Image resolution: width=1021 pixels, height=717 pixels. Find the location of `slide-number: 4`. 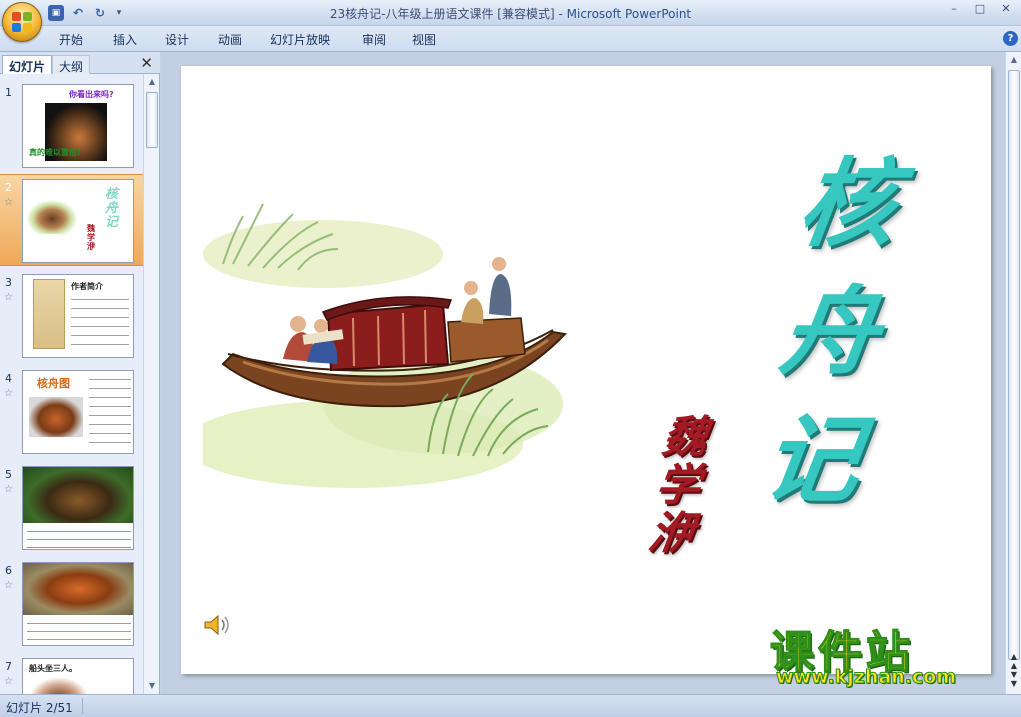

slide-number: 4 is located at coordinates (8, 378).